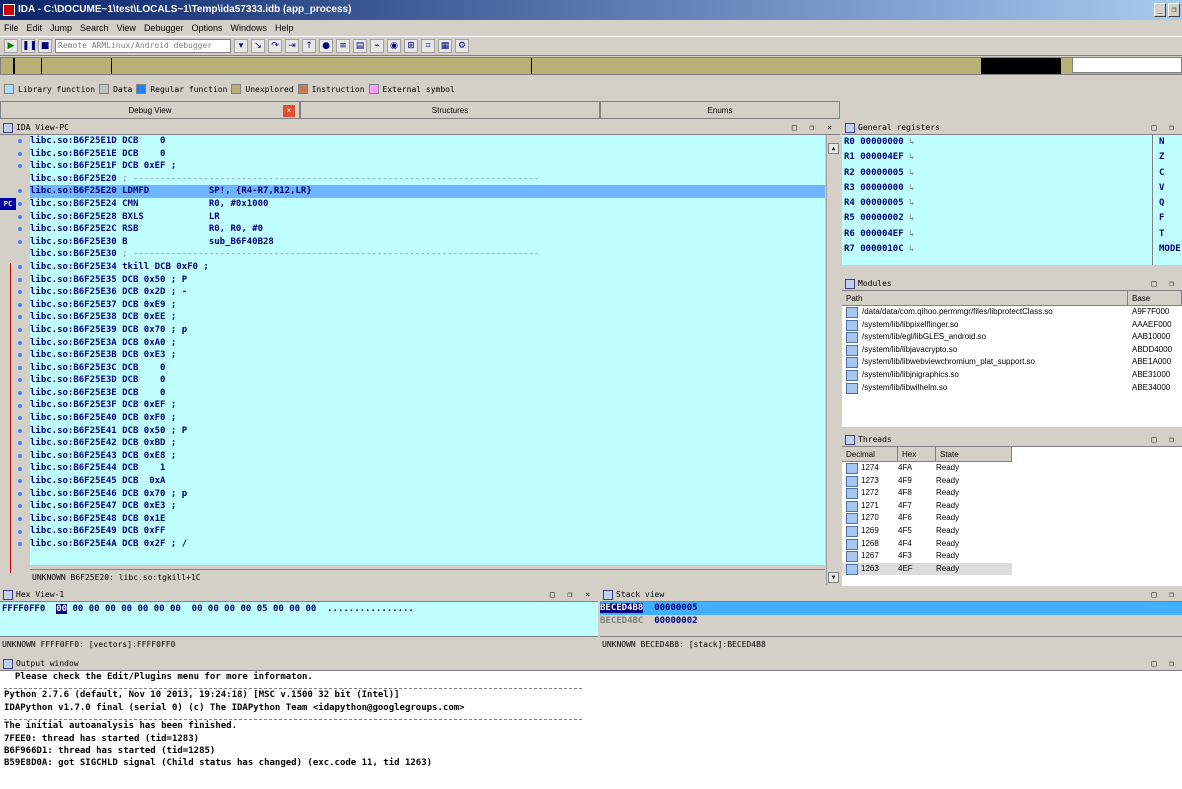  I want to click on scroll-up-icon: ▲, so click(833, 148).